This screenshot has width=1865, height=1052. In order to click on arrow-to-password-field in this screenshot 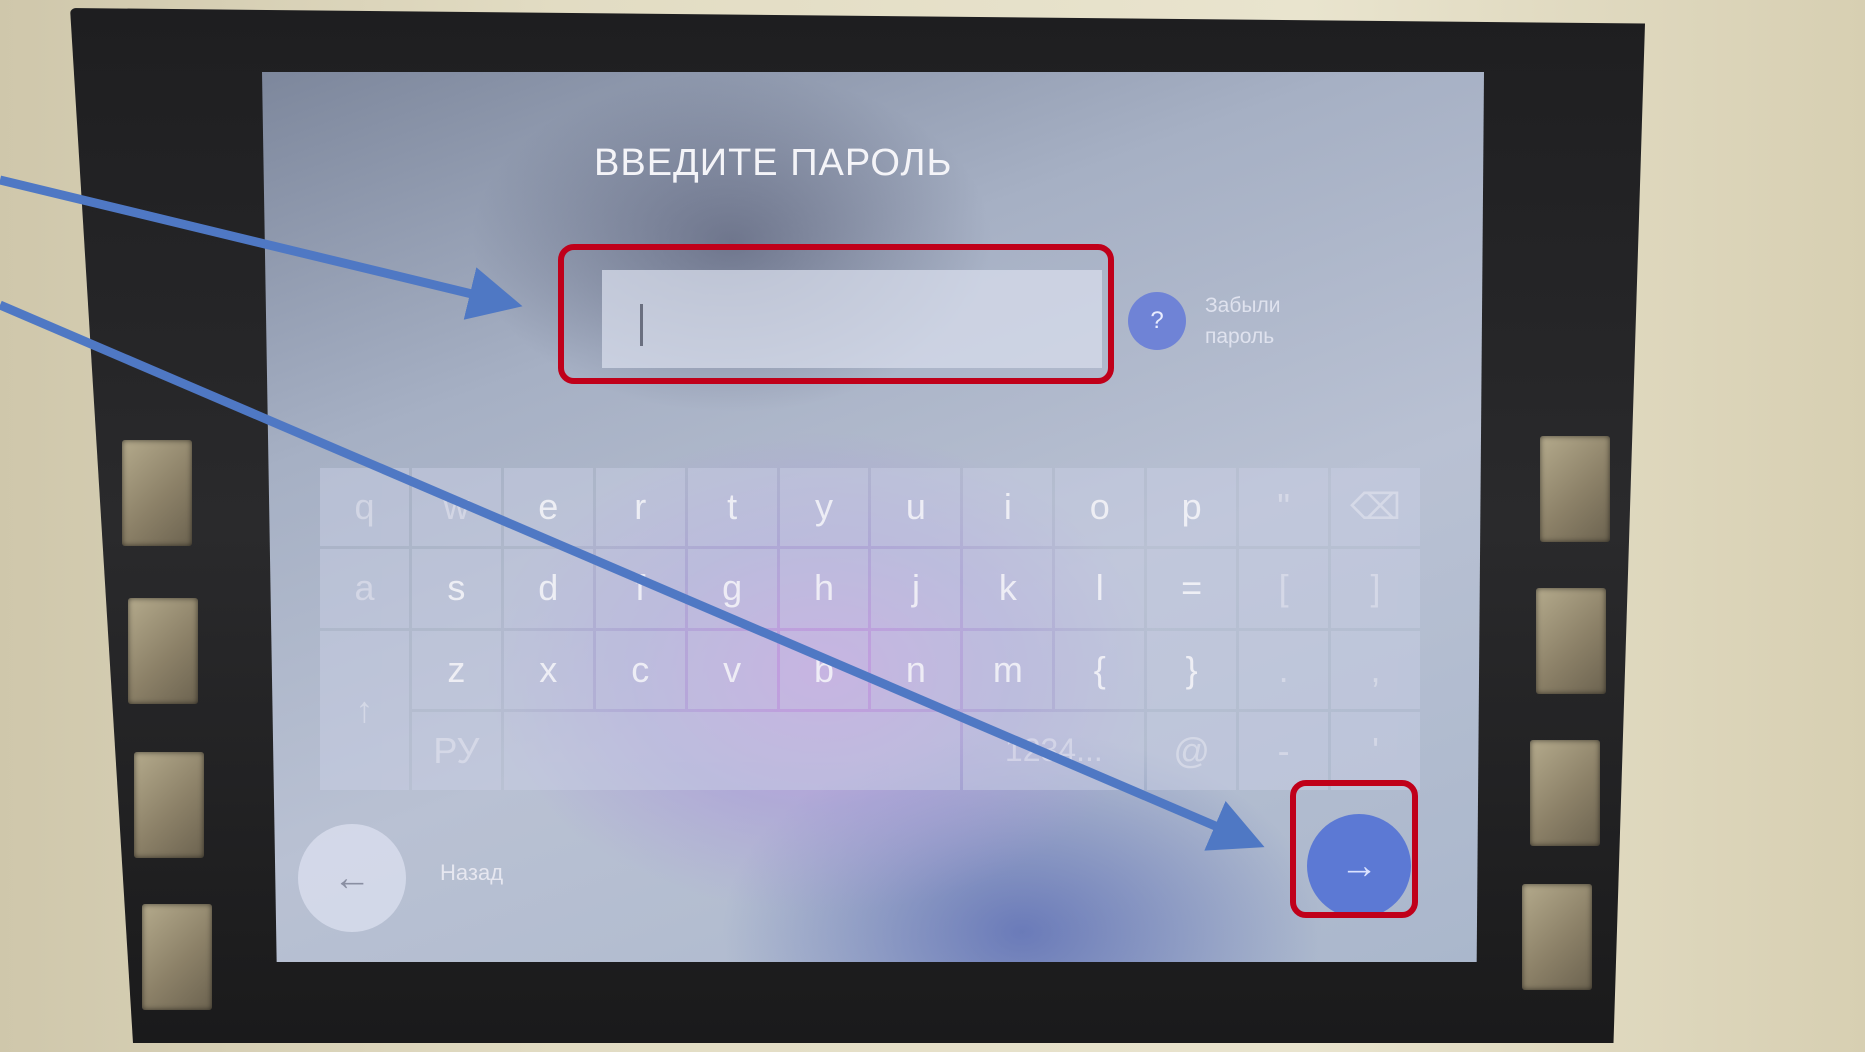, I will do `click(261, 247)`.